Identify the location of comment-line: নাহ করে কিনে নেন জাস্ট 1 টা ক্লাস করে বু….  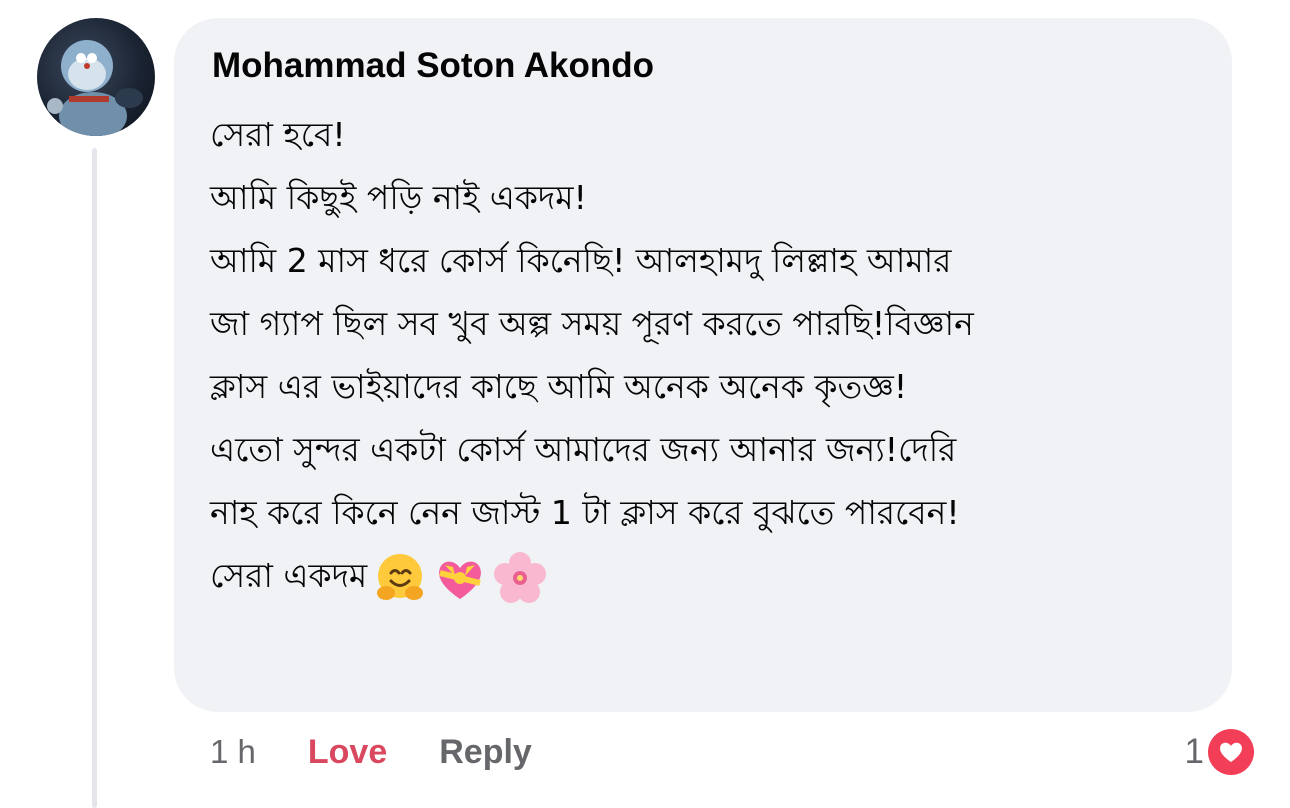
(585, 512).